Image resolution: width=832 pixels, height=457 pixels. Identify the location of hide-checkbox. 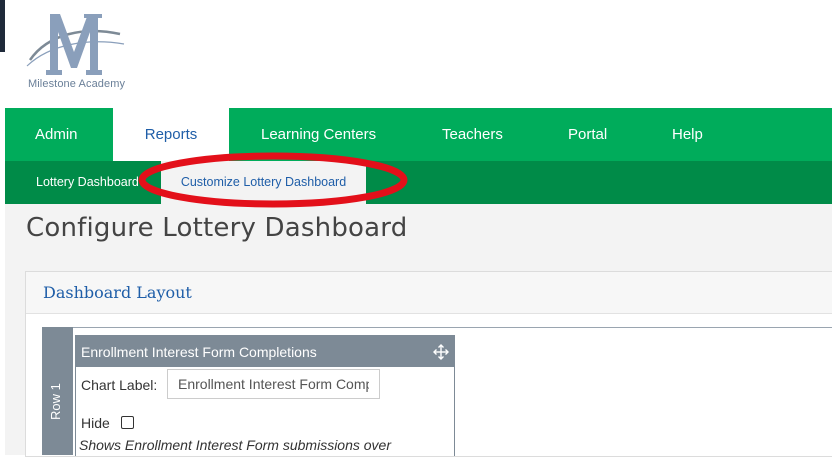
(127, 422).